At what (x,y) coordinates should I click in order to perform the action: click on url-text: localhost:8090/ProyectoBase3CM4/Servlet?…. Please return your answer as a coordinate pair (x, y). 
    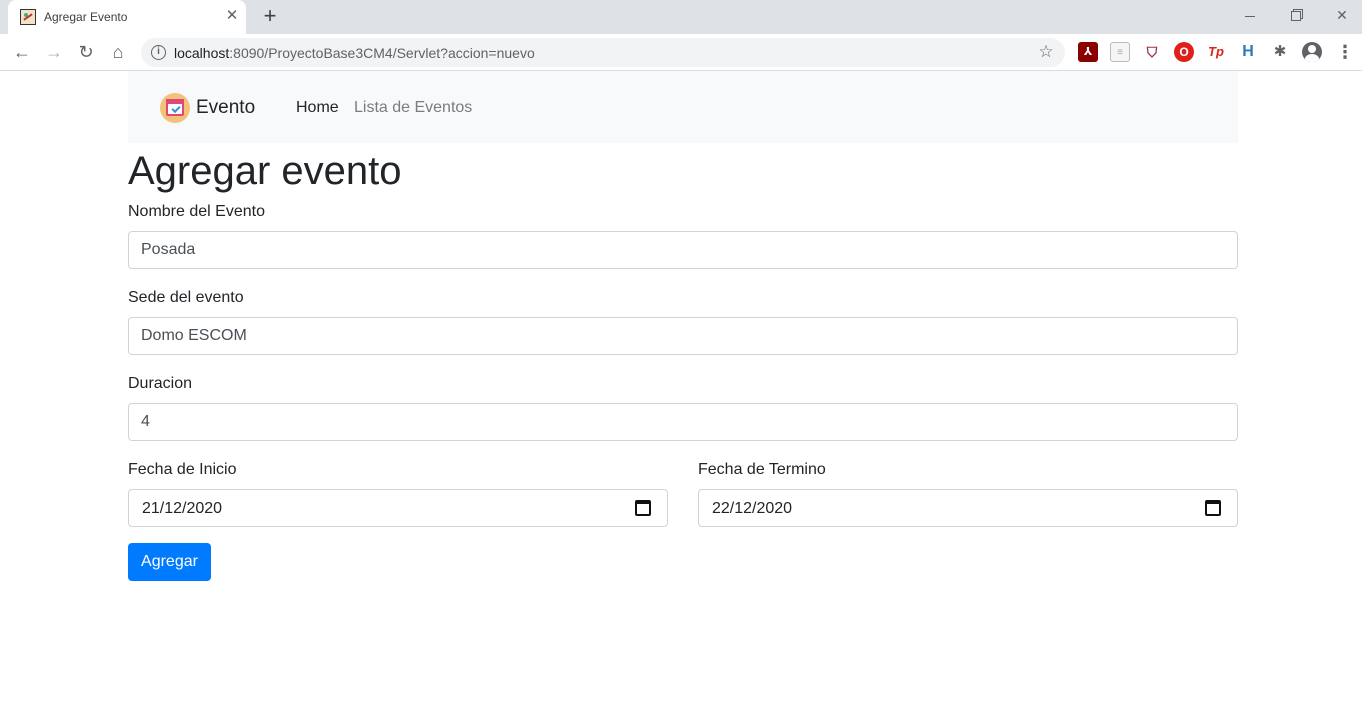
    Looking at the image, I should click on (354, 53).